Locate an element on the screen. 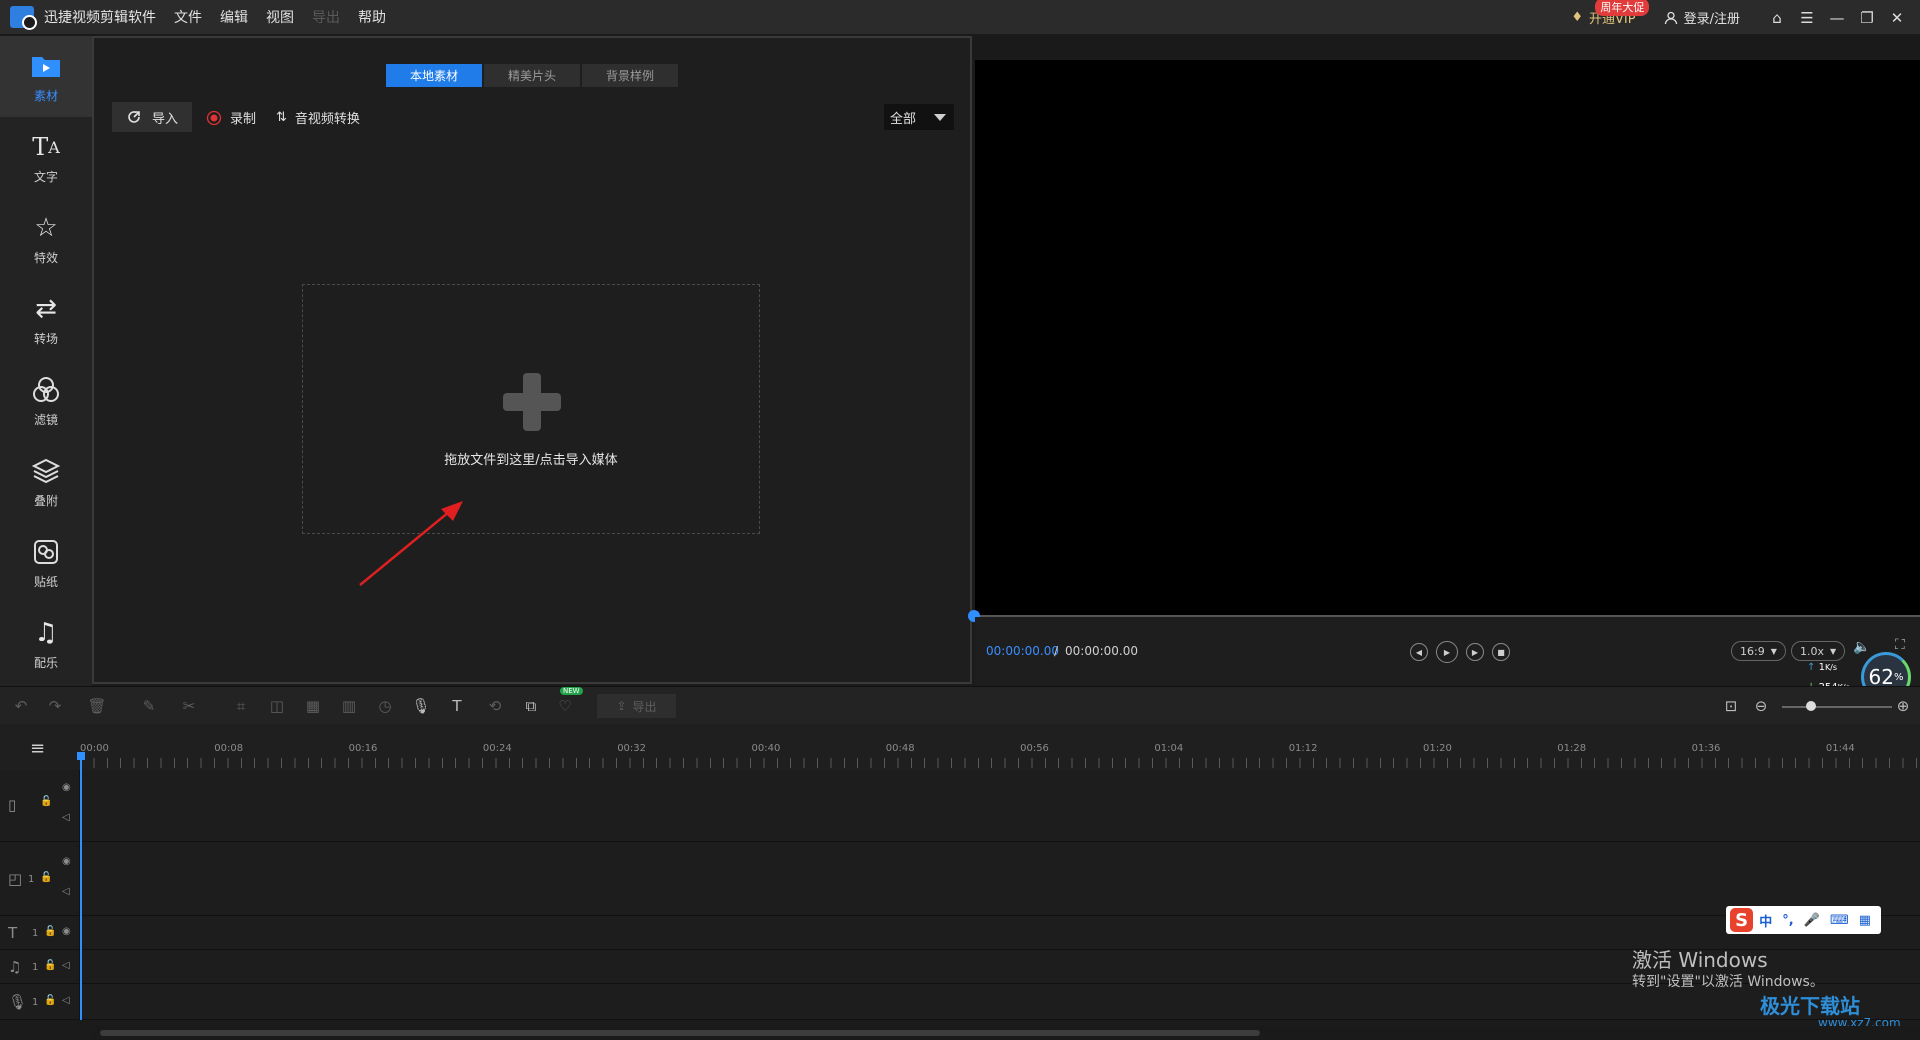 The height and width of the screenshot is (1040, 1920). ime-toolbar: S 中 °, 🎤 ⌨ ▦ is located at coordinates (1803, 920).